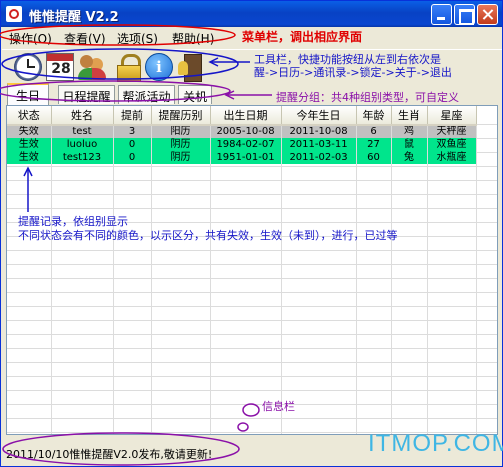 This screenshot has width=503, height=467. Describe the element at coordinates (82, 131) in the screenshot. I see `name-cell: test` at that location.